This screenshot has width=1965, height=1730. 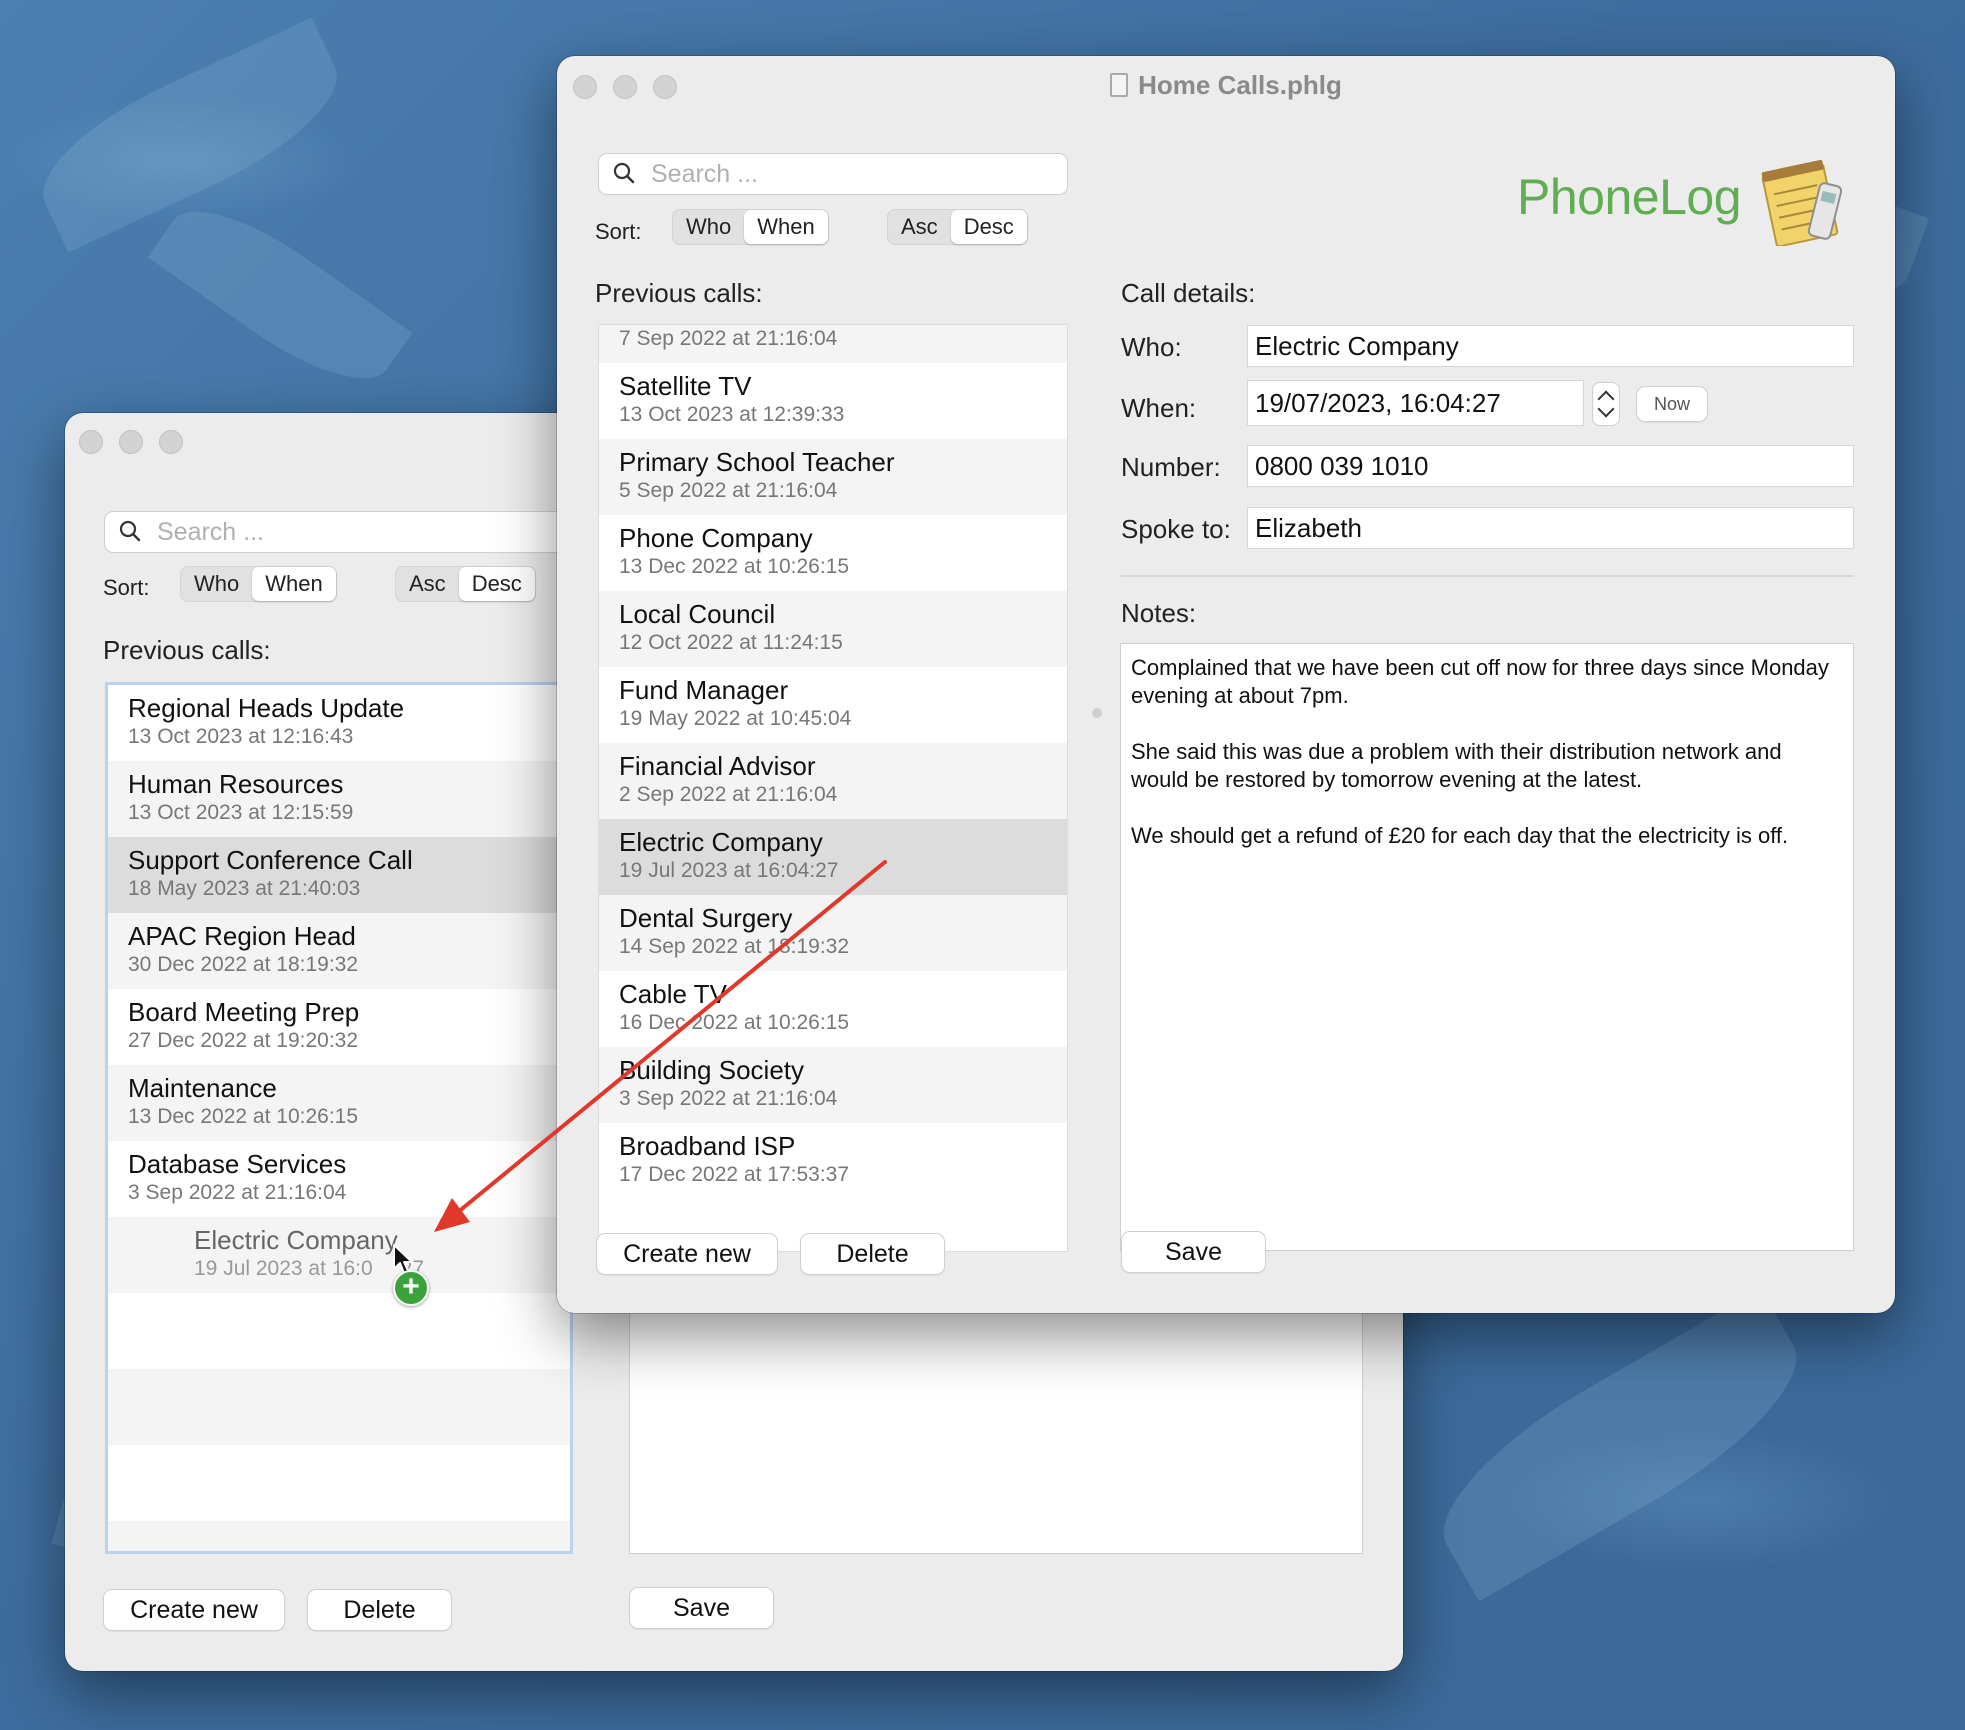 I want to click on drag-arrow-line, so click(x=668, y=1039).